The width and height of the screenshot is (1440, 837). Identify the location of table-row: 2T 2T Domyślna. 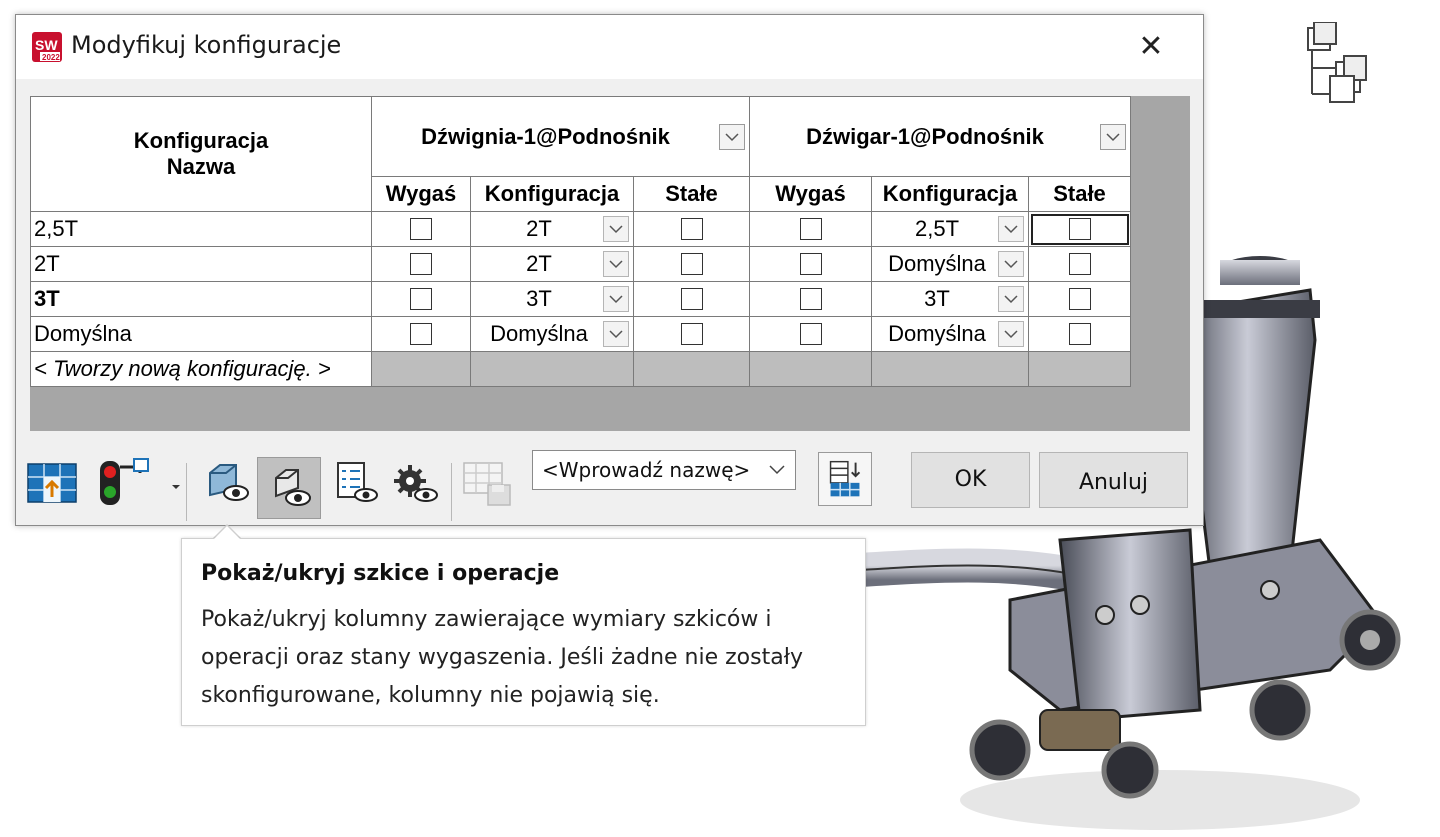
(580, 264).